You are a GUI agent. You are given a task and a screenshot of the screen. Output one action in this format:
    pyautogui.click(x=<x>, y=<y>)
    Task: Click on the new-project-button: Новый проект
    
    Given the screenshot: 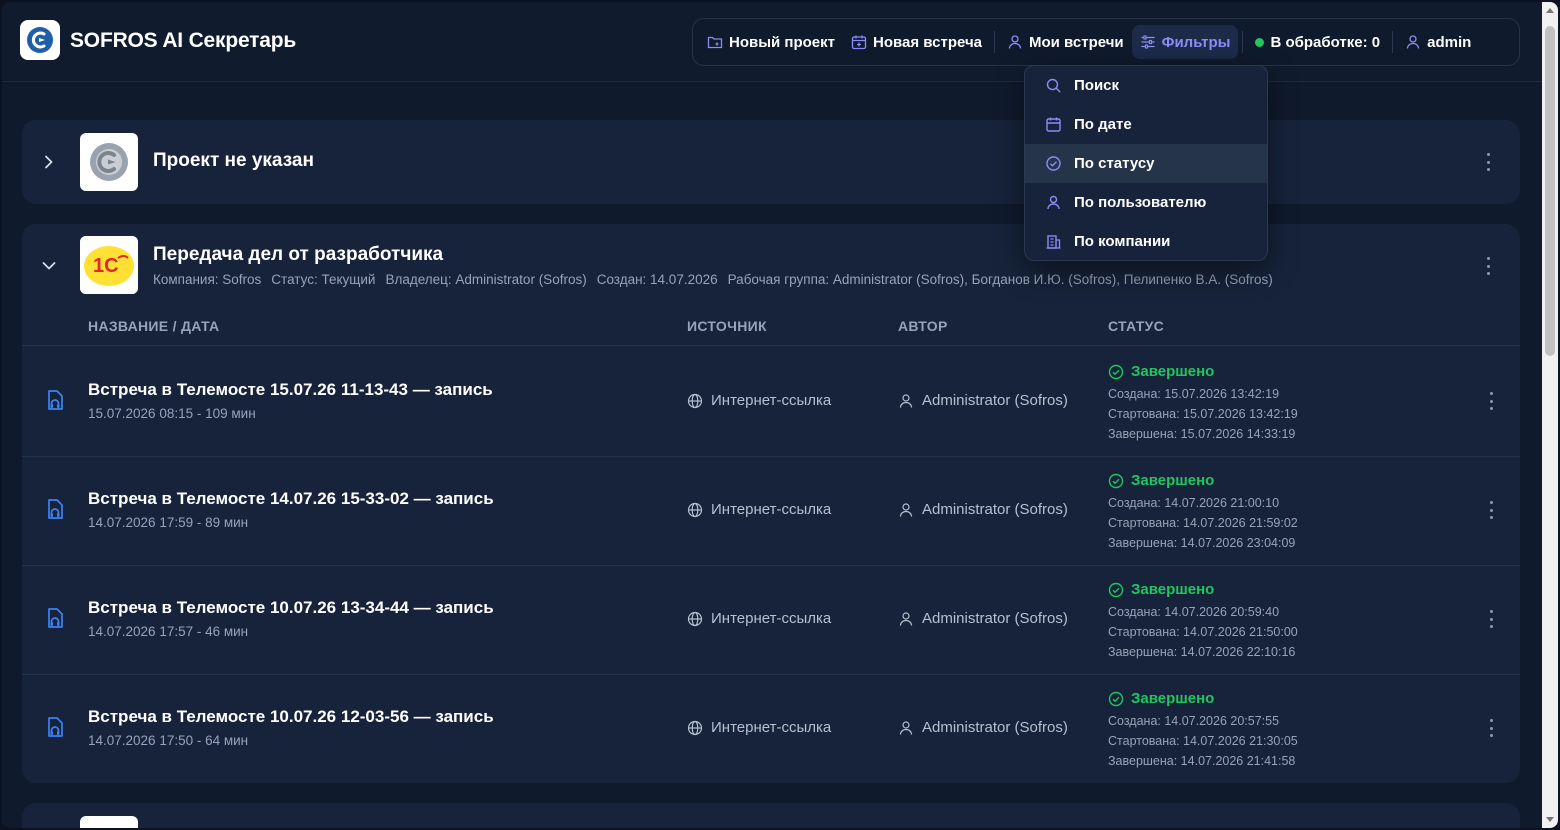 What is the action you would take?
    pyautogui.click(x=771, y=42)
    